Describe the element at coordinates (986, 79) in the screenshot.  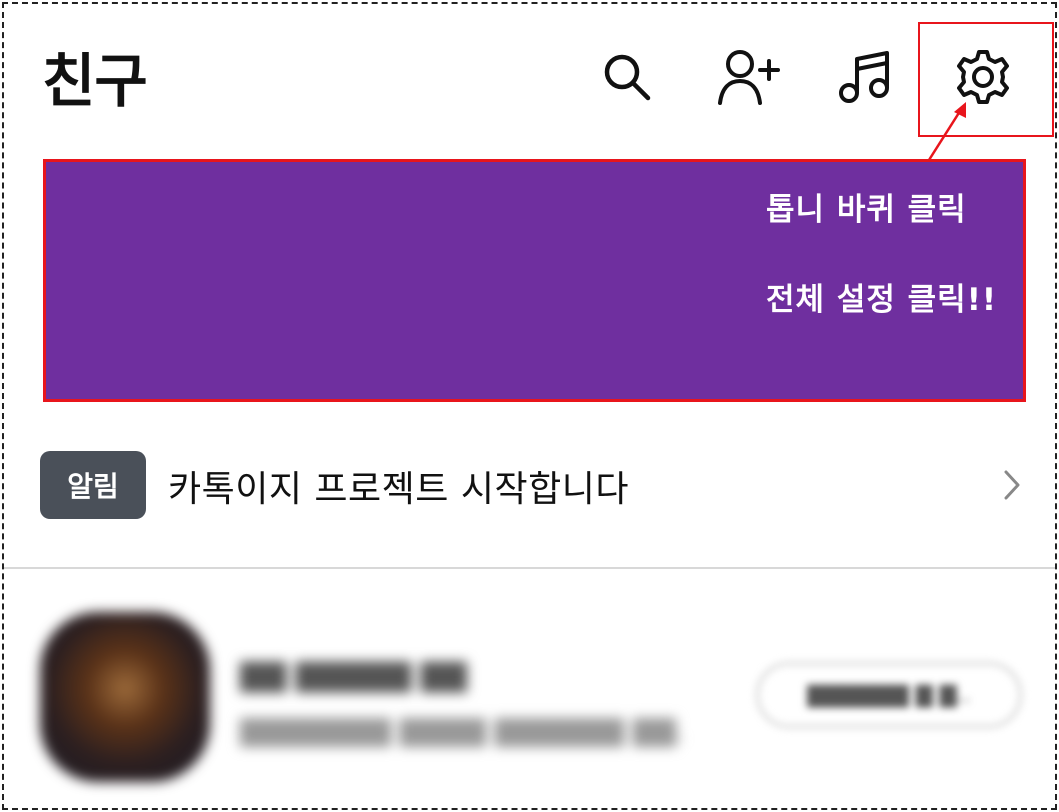
I see `settings-highlight-box` at that location.